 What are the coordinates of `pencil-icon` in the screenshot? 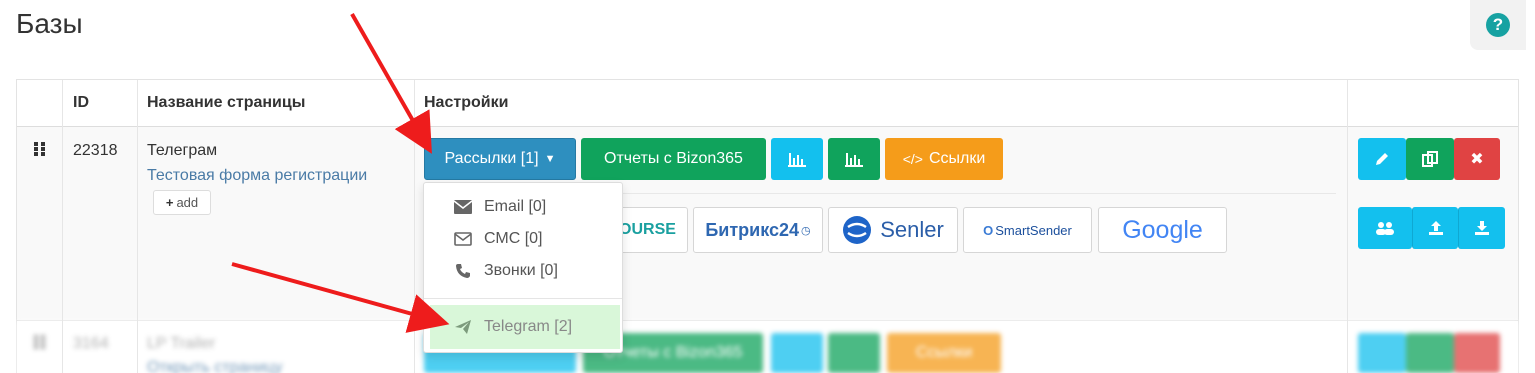 It's located at (1382, 159).